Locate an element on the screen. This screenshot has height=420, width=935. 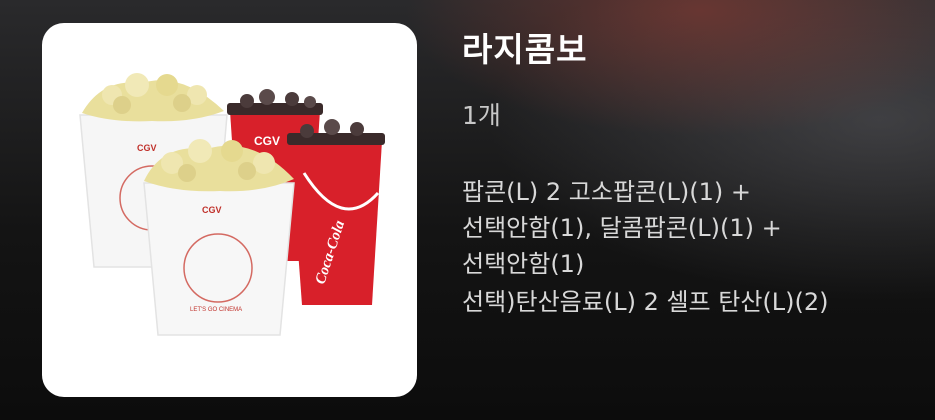
description-line: 팝콘(L) 2 고소팝콘(L)(1) + is located at coordinates (606, 192).